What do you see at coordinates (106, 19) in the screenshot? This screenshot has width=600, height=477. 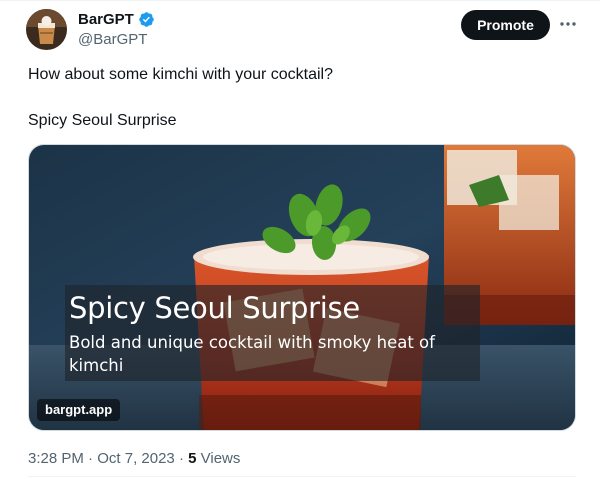 I see `author-display-name: BarGPT` at bounding box center [106, 19].